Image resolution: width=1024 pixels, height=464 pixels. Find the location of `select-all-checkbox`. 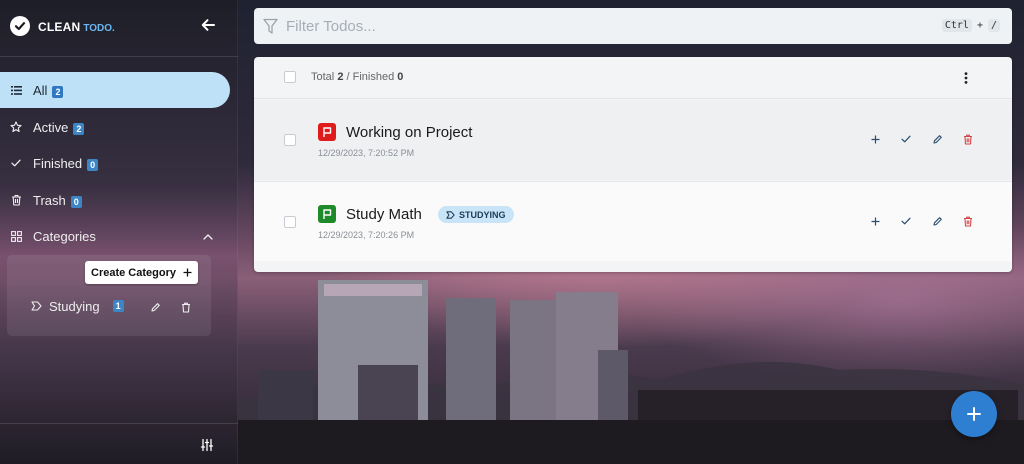

select-all-checkbox is located at coordinates (290, 77).